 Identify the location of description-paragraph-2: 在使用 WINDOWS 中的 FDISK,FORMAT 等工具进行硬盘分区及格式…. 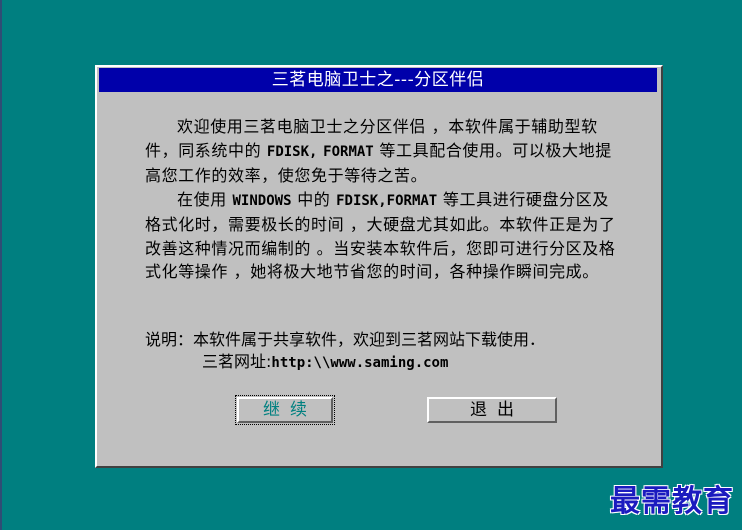
(385, 236).